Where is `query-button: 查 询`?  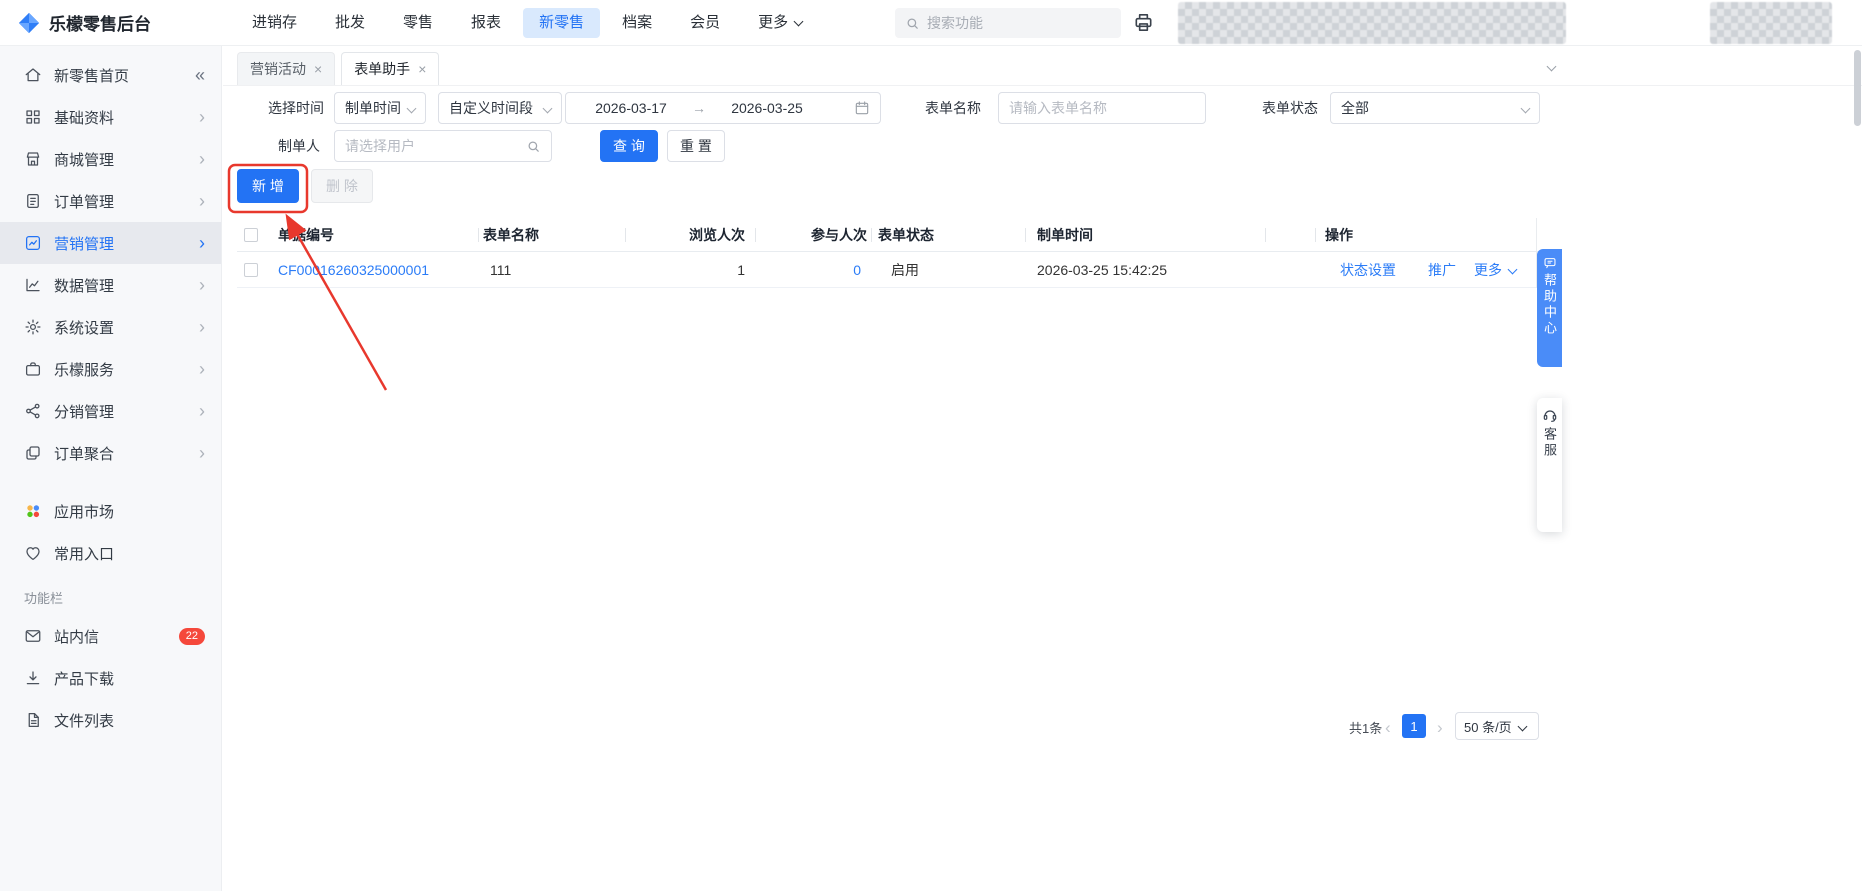
query-button: 查 询 is located at coordinates (629, 146).